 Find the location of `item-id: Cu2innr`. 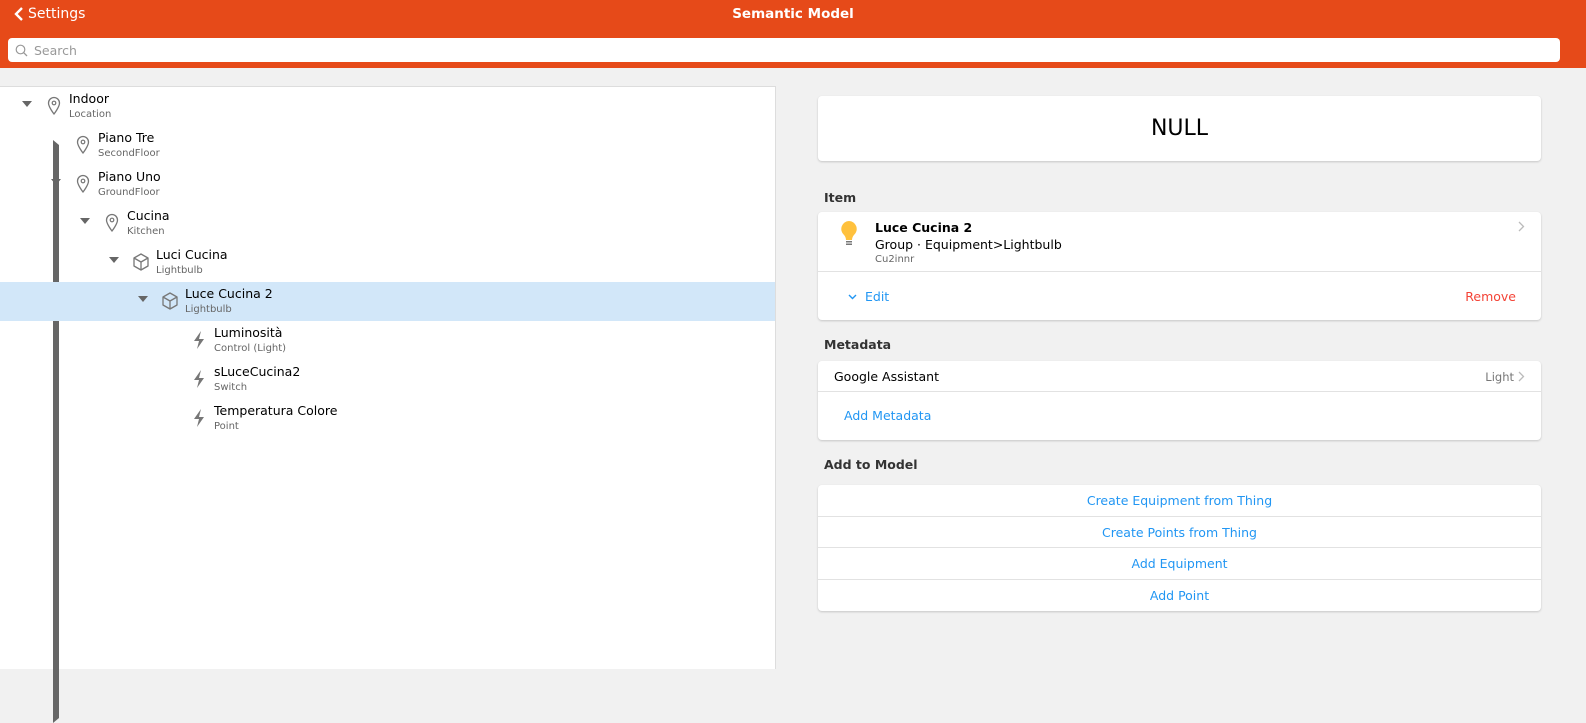

item-id: Cu2innr is located at coordinates (895, 259).